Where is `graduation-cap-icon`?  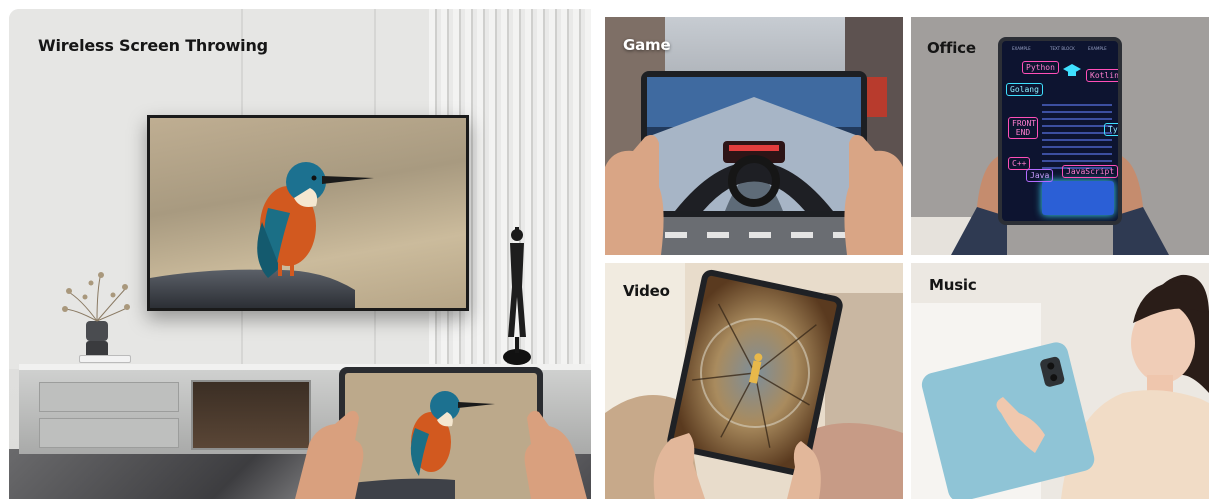 graduation-cap-icon is located at coordinates (1072, 70).